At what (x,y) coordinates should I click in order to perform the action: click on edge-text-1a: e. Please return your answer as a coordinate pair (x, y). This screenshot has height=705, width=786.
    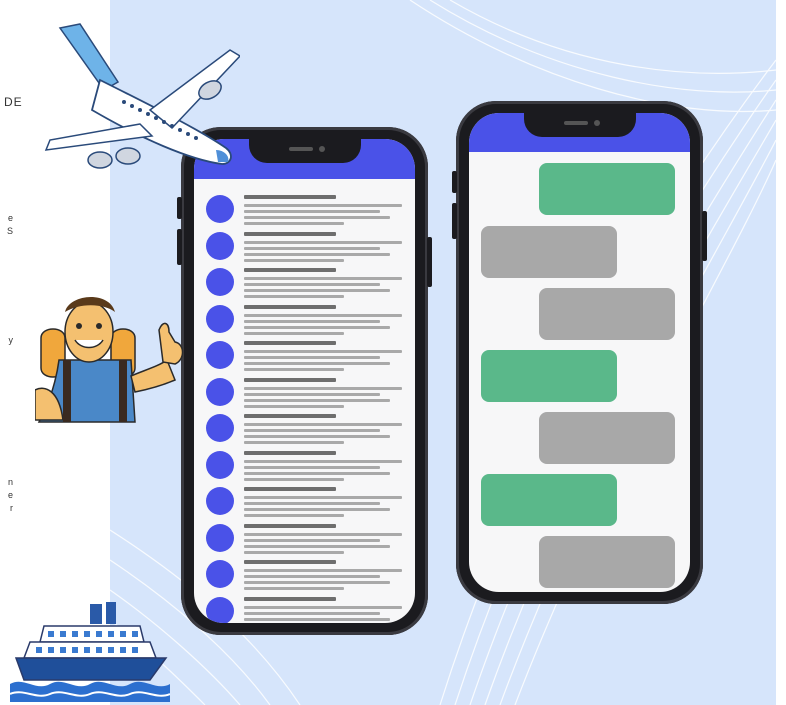
    Looking at the image, I should click on (10, 218).